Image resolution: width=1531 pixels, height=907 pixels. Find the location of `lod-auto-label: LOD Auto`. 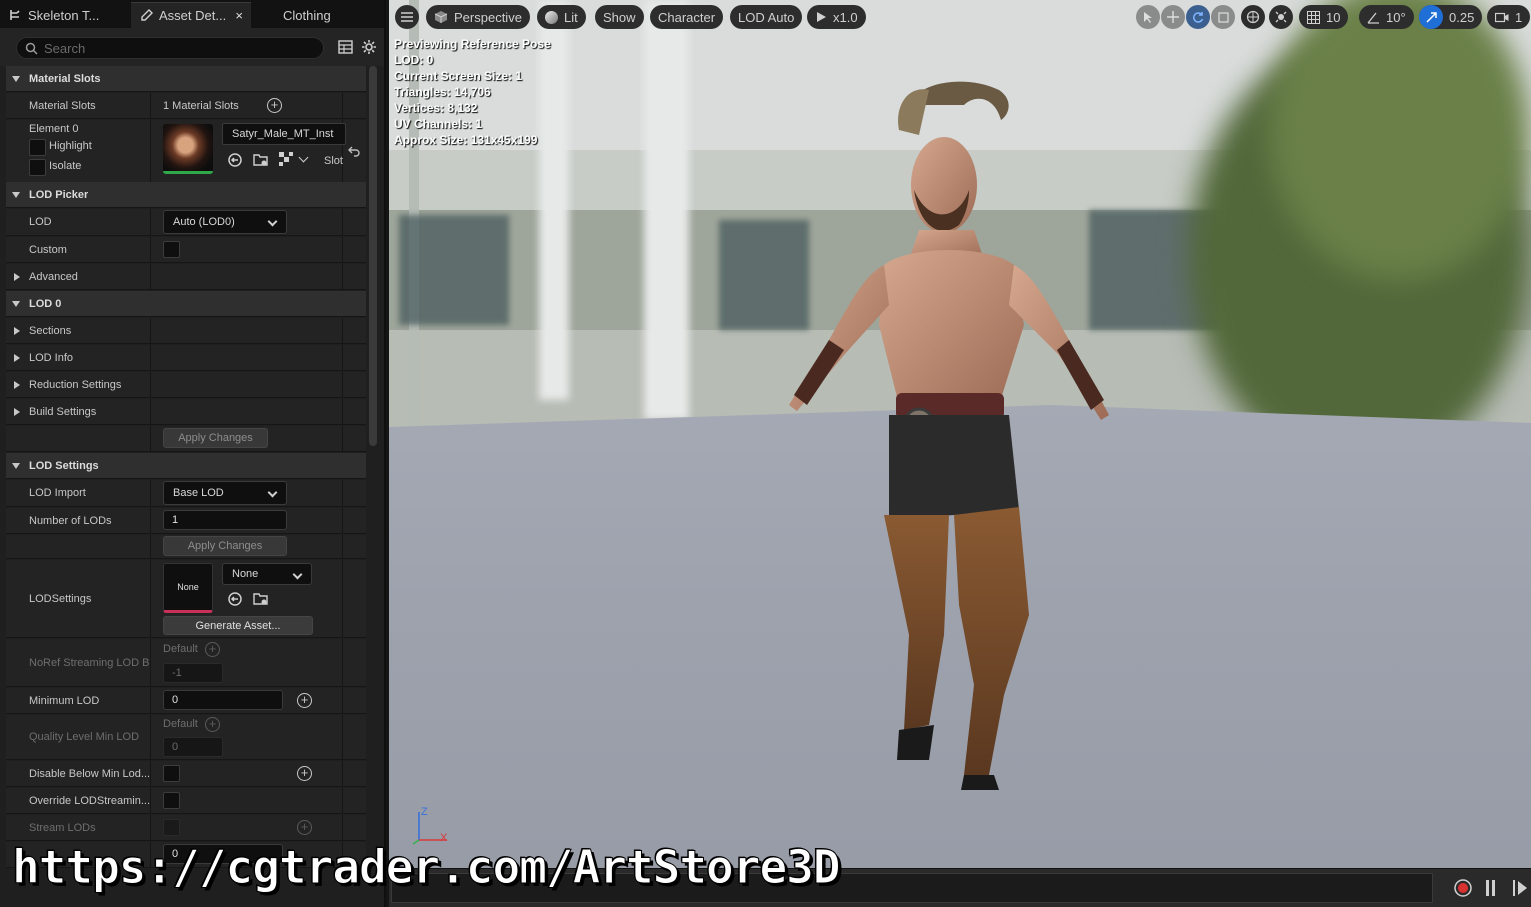

lod-auto-label: LOD Auto is located at coordinates (766, 17).